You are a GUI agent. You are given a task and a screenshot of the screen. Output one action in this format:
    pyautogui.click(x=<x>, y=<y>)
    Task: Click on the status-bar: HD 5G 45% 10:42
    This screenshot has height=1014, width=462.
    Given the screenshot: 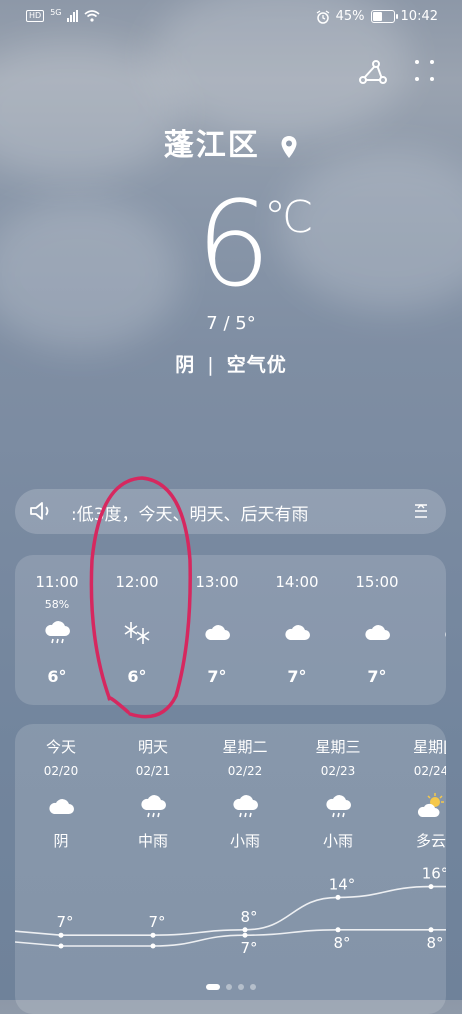 What is the action you would take?
    pyautogui.click(x=231, y=17)
    